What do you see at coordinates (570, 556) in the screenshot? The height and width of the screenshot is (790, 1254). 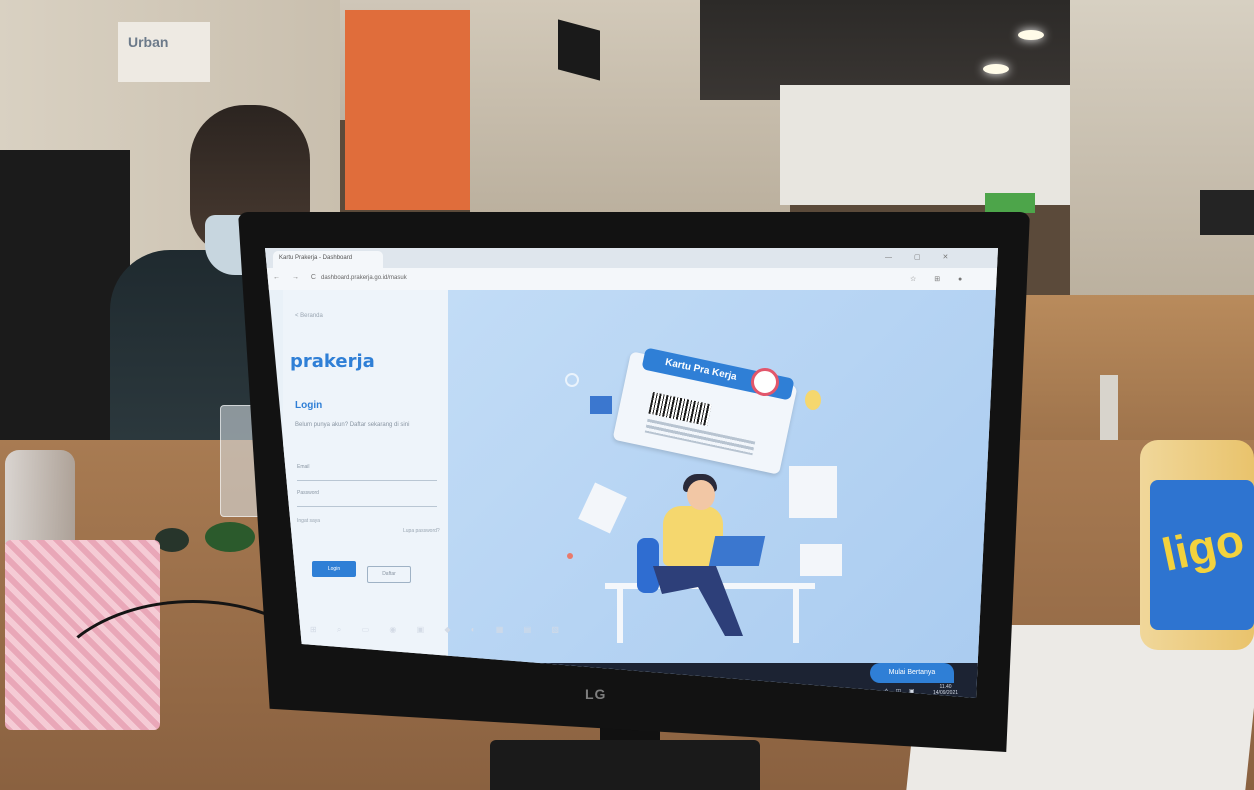 I see `decor-dot` at bounding box center [570, 556].